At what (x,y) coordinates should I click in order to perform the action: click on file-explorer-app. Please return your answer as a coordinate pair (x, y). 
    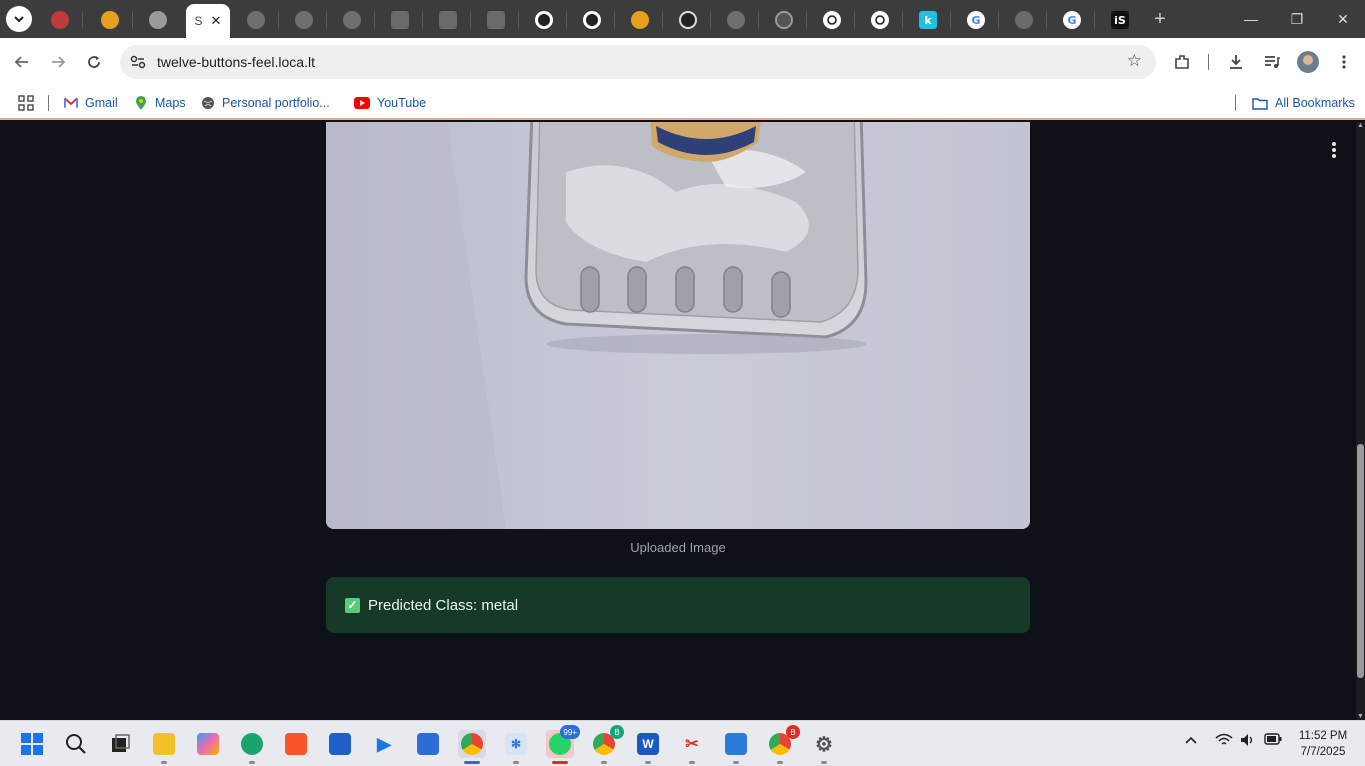
    Looking at the image, I should click on (164, 747).